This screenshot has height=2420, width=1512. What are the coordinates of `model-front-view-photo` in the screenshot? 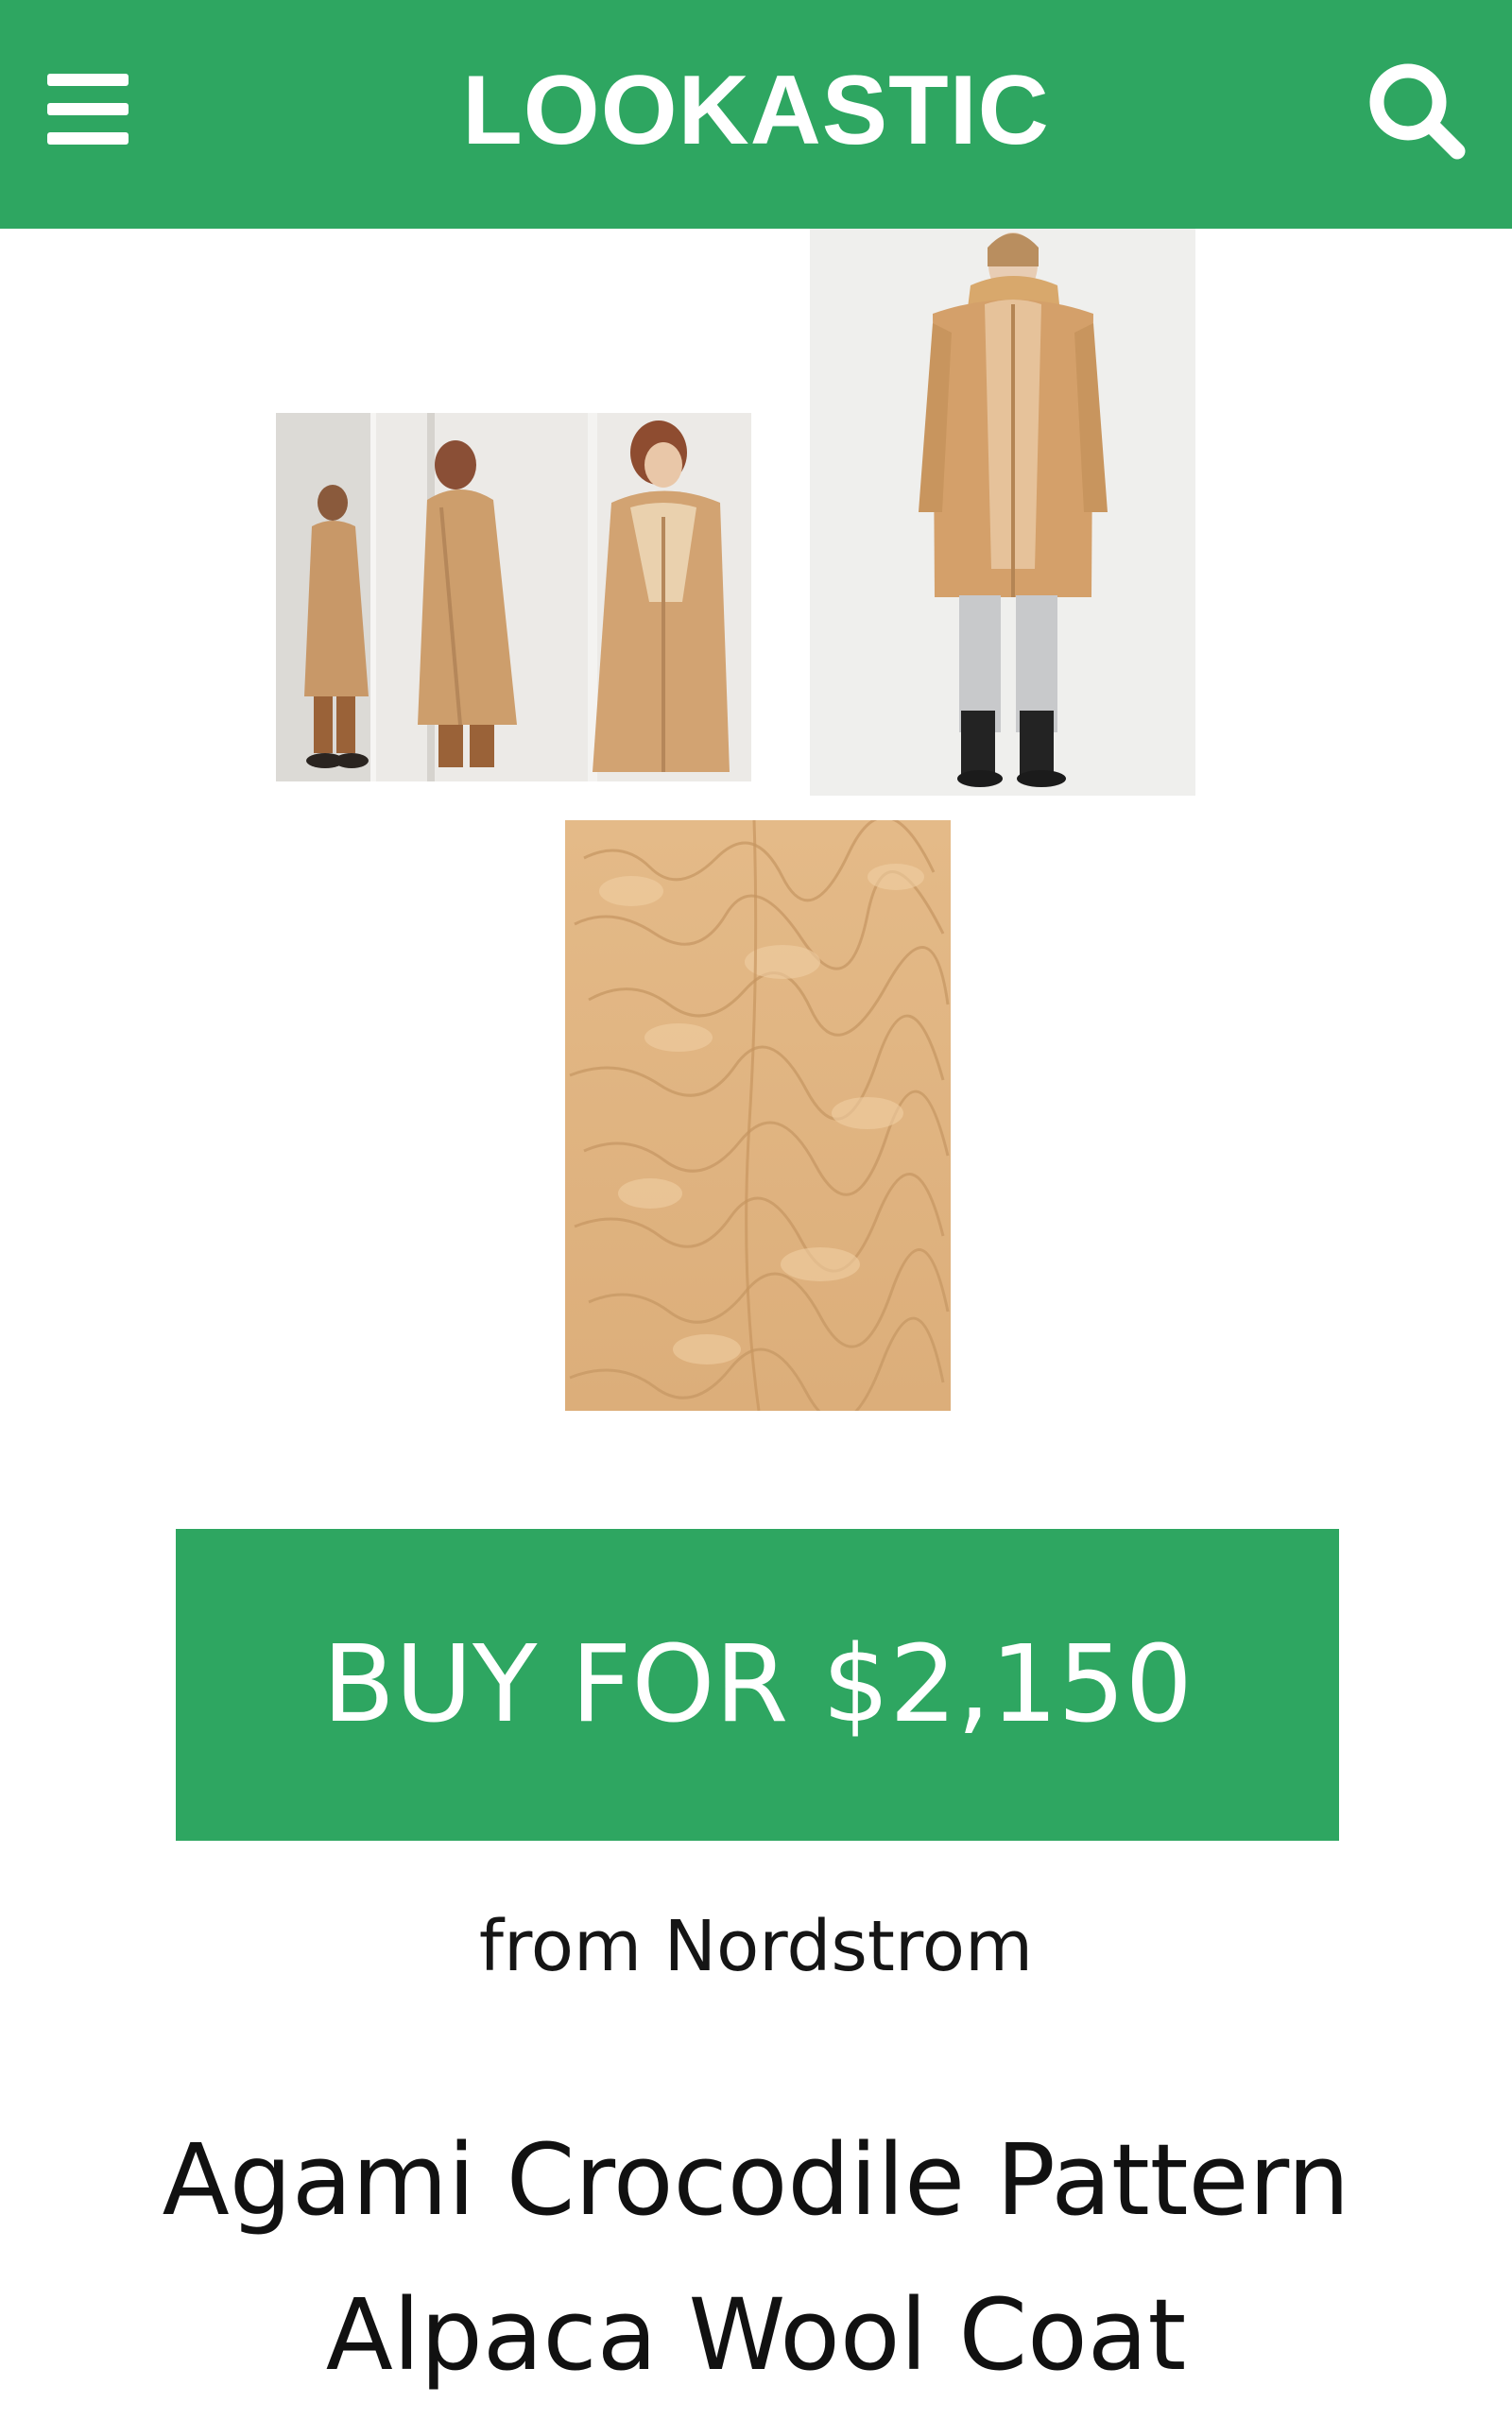 It's located at (1002, 513).